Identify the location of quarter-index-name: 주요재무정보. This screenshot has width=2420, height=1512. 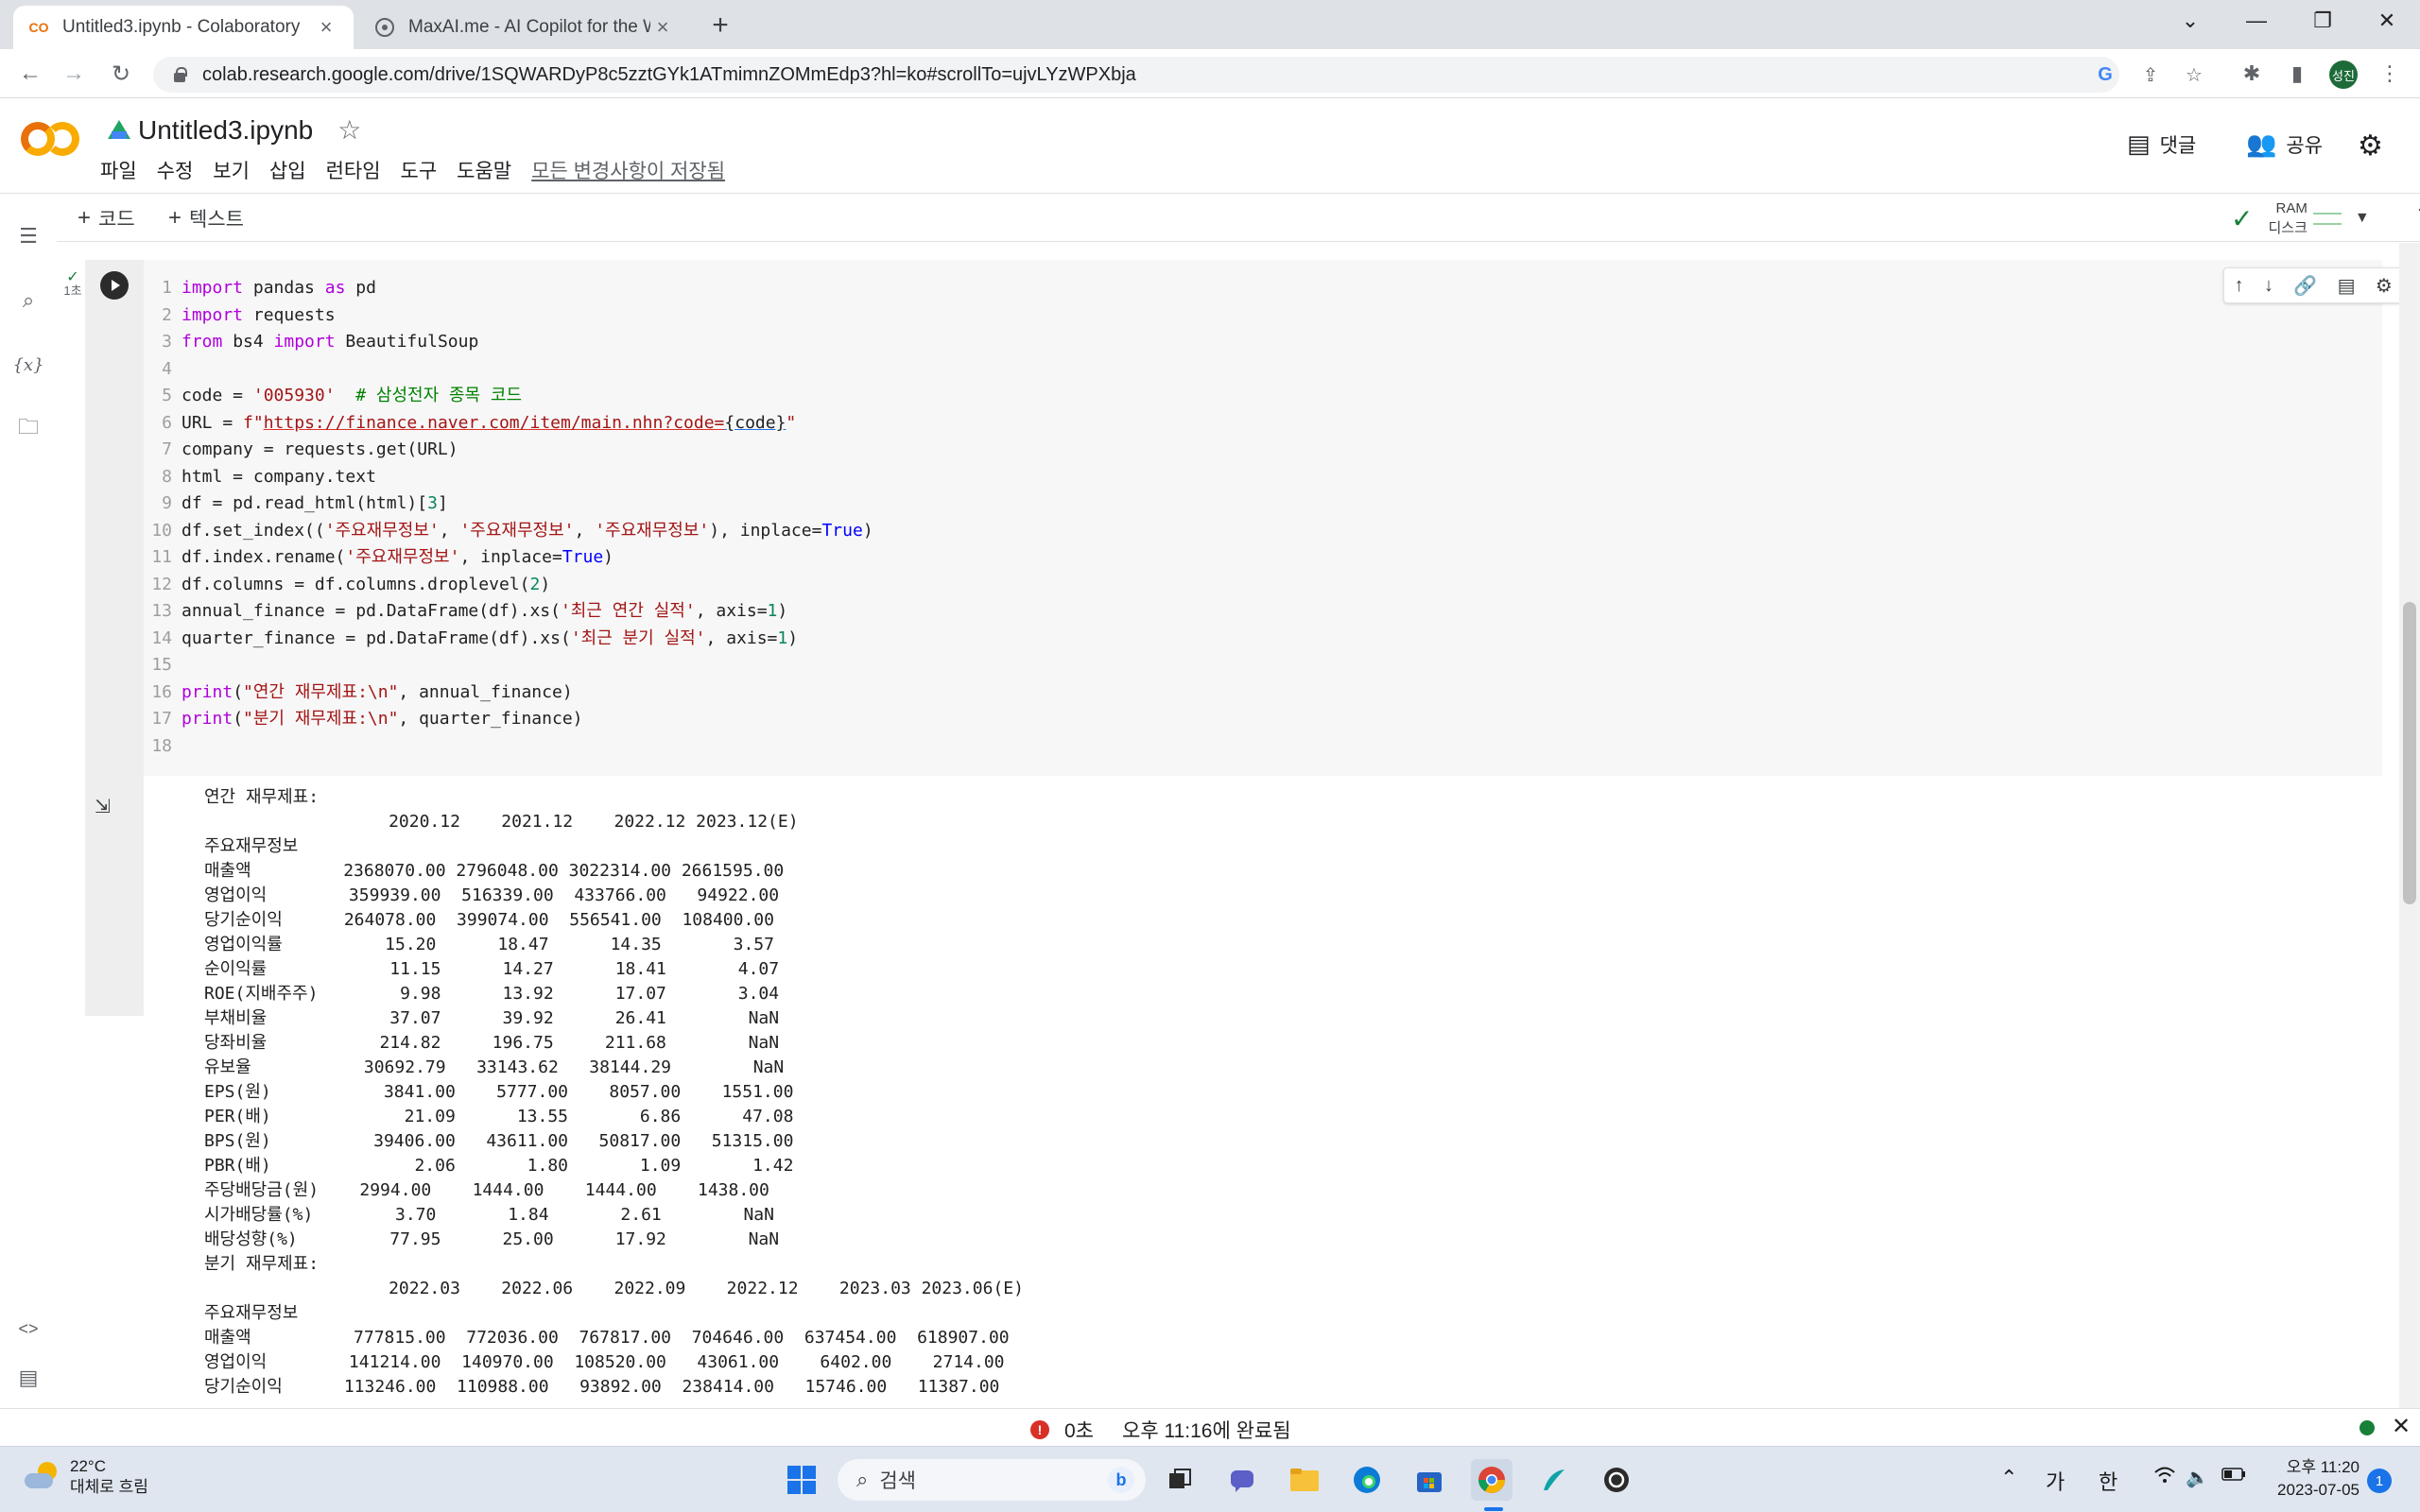
(251, 1313).